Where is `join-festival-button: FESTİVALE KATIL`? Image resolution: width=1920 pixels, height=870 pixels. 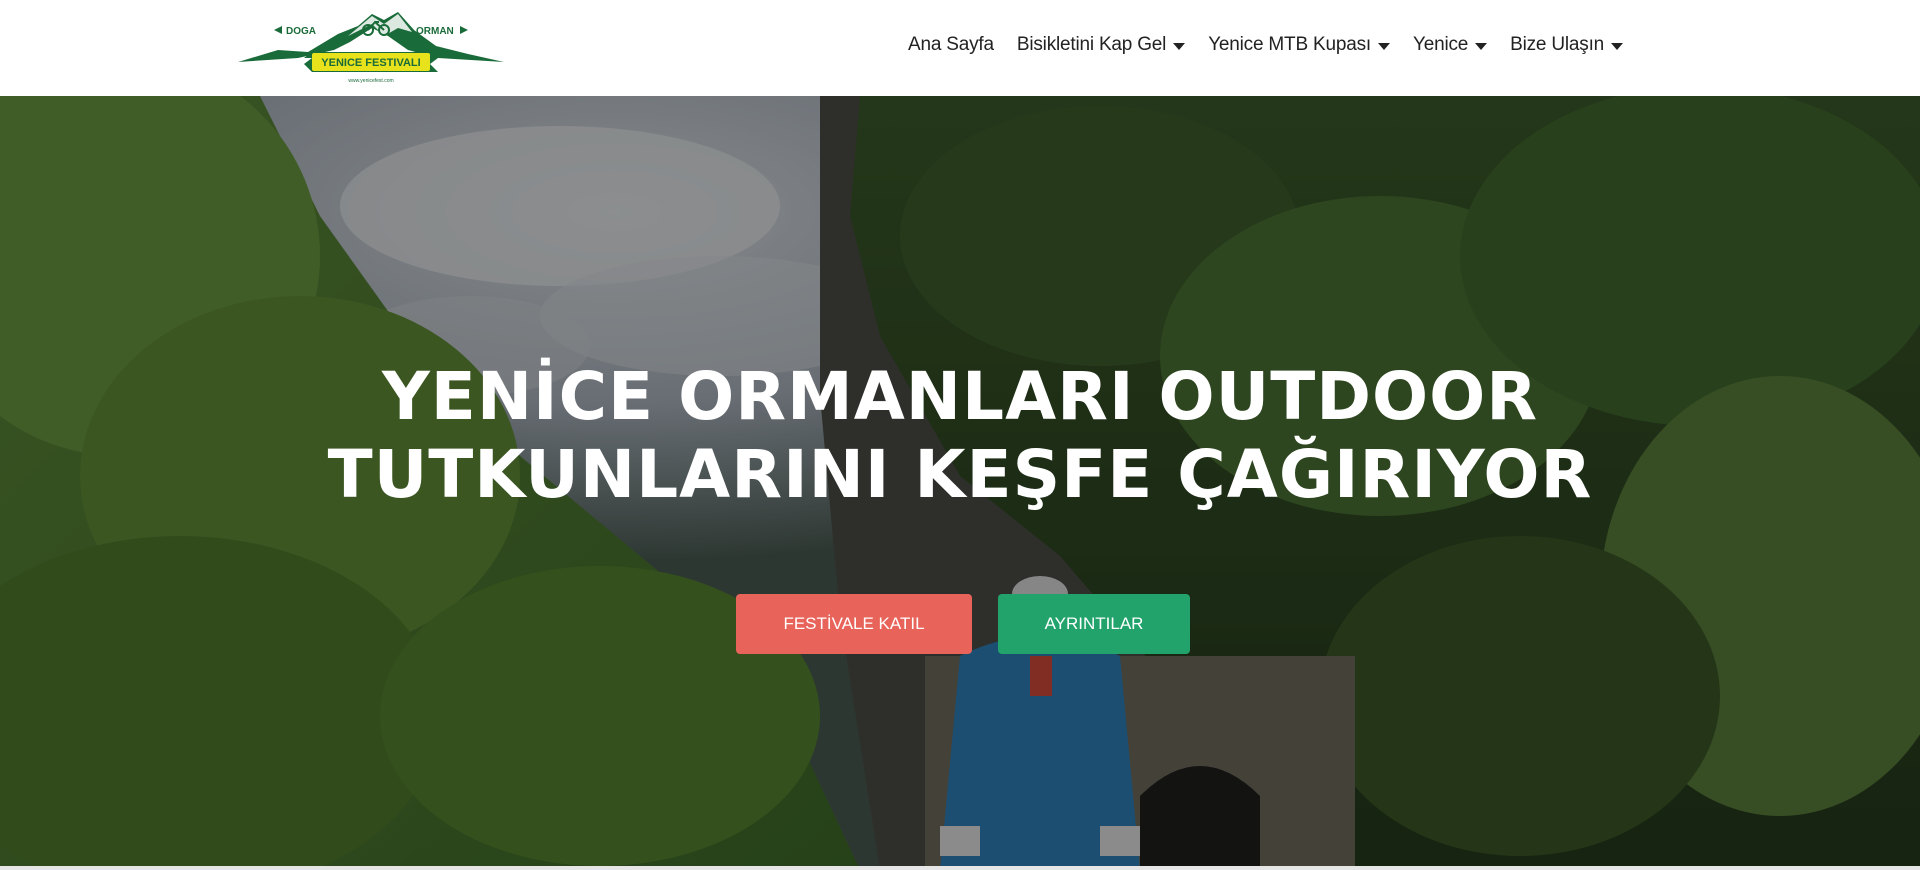
join-festival-button: FESTİVALE KATIL is located at coordinates (854, 624).